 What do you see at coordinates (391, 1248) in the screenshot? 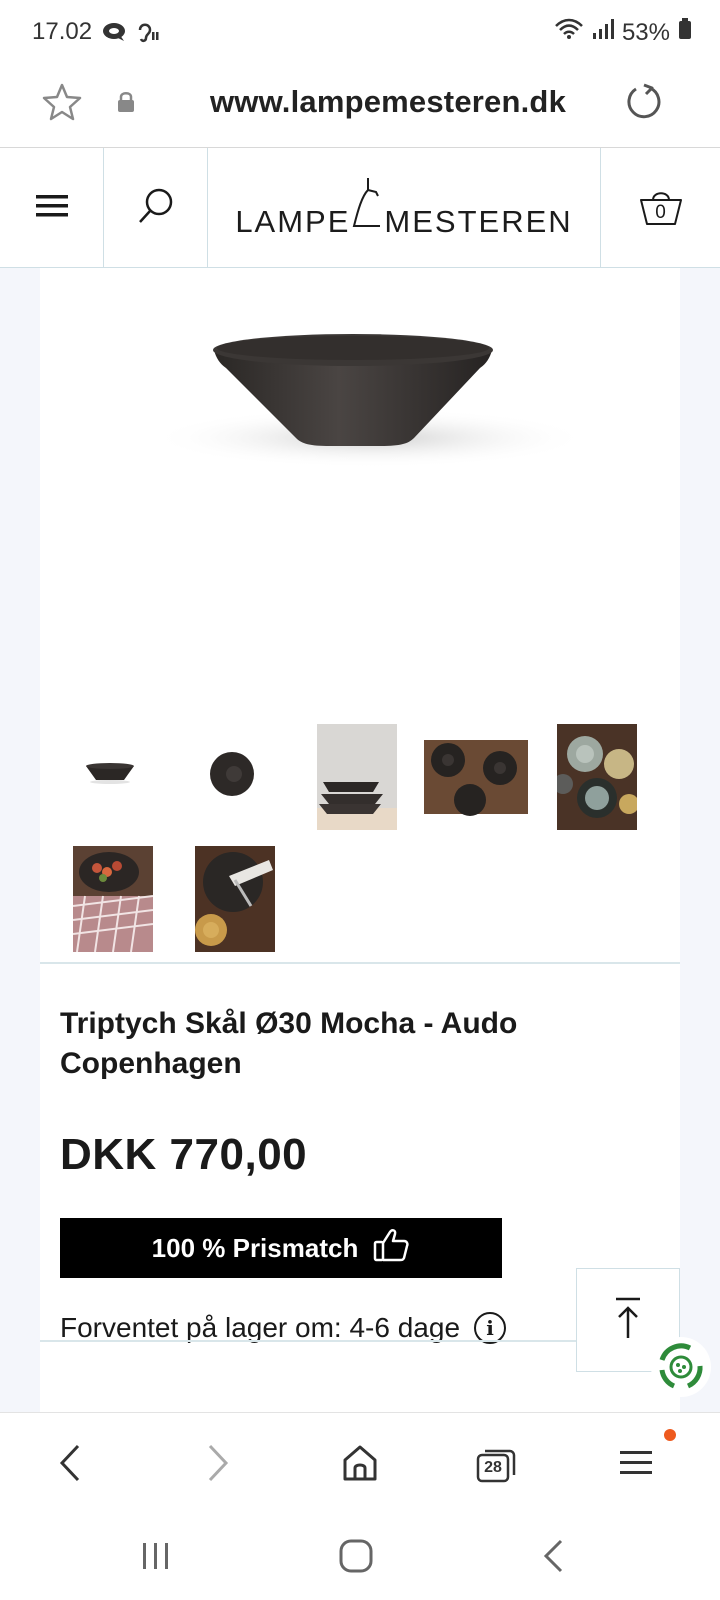
I see `thumbs-up-icon` at bounding box center [391, 1248].